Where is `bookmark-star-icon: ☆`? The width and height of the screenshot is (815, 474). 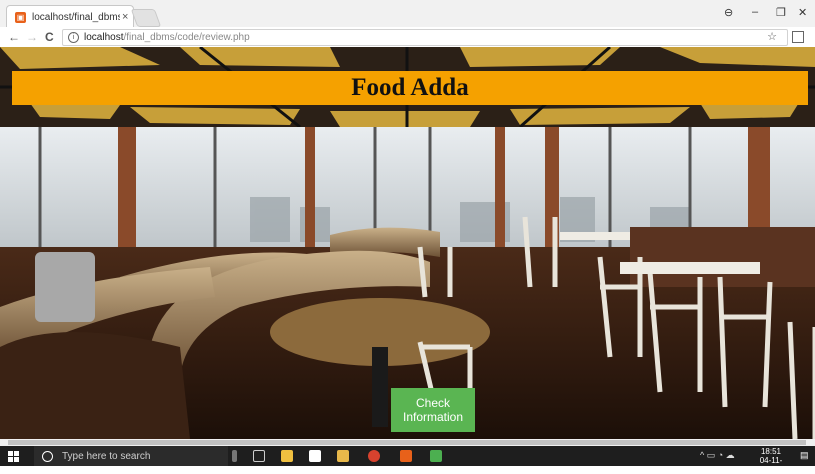
bookmark-star-icon: ☆ is located at coordinates (772, 36).